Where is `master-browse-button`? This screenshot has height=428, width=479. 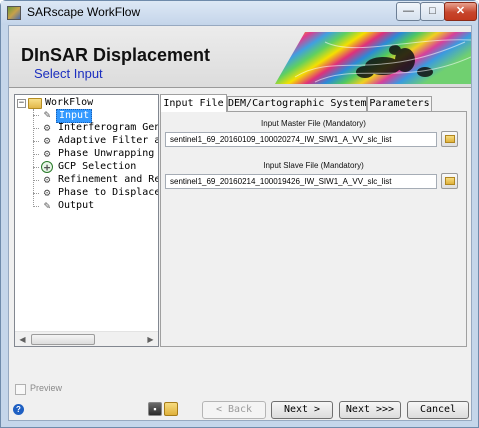 master-browse-button is located at coordinates (449, 139).